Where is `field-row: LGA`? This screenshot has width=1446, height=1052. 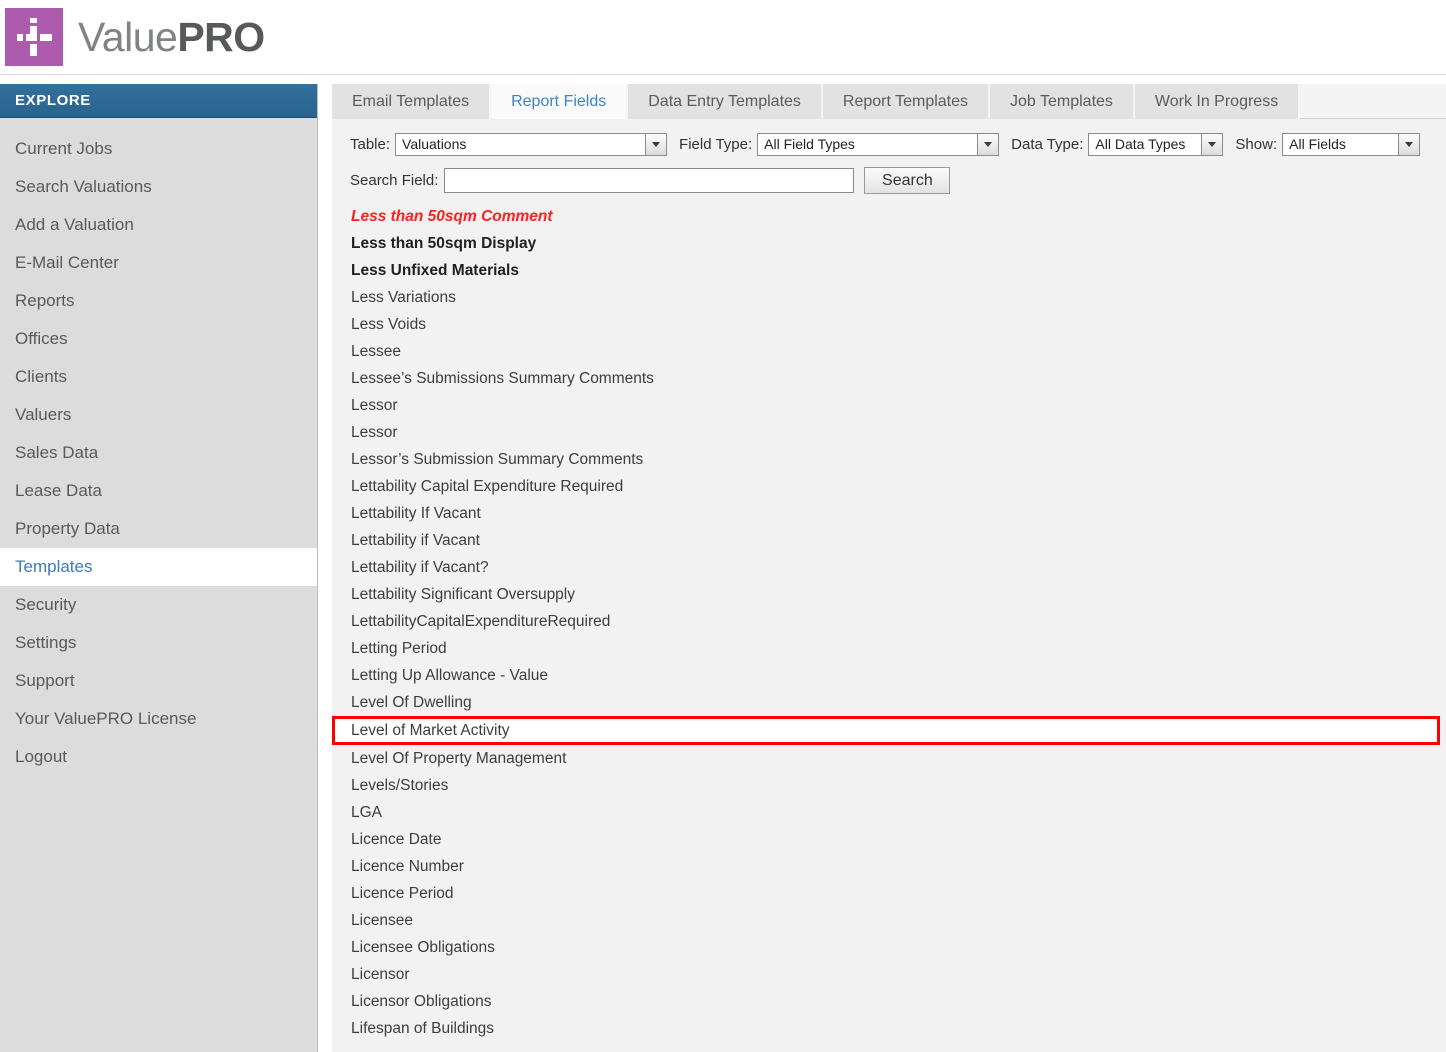
field-row: LGA is located at coordinates (889, 812).